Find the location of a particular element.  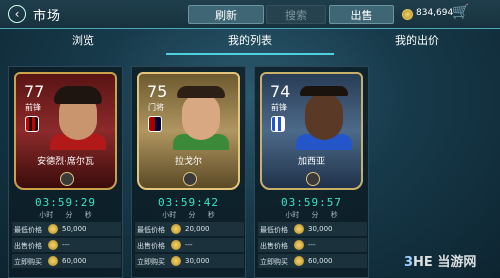

player-rating: 77 is located at coordinates (34, 91).